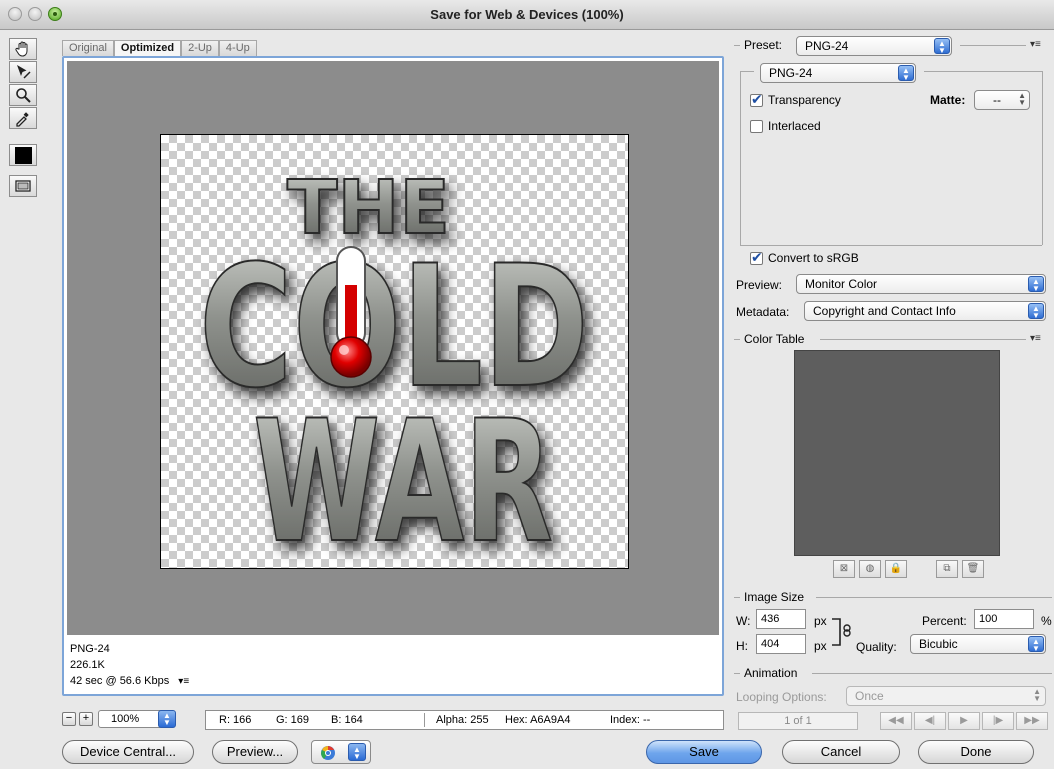  I want to click on height-input: 404, so click(781, 644).